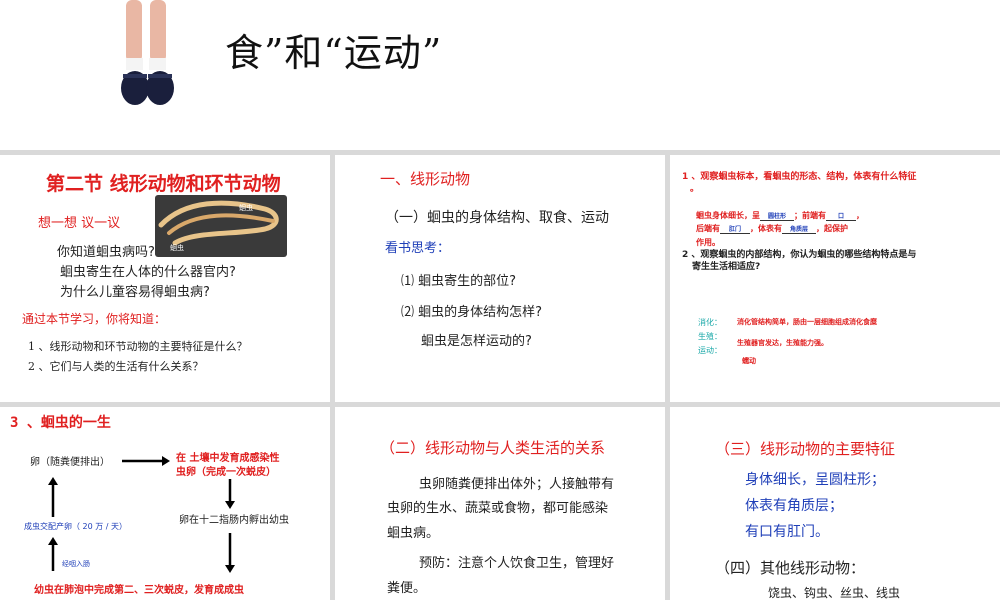 This screenshot has width=1000, height=600. What do you see at coordinates (106, 252) in the screenshot?
I see `question-1: 你知道蛔虫病吗?` at bounding box center [106, 252].